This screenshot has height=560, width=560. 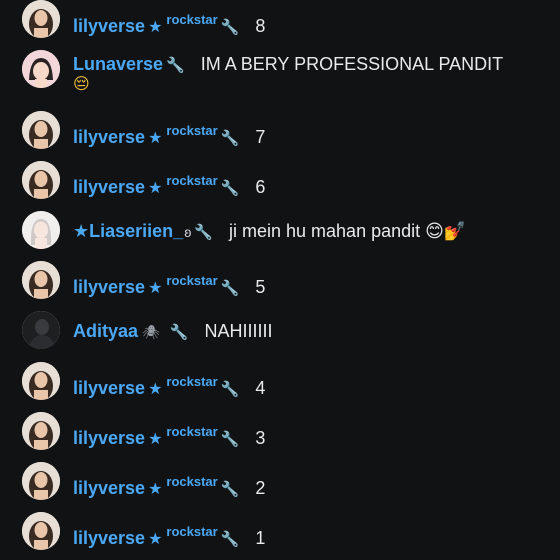 I want to click on message-text: 3, so click(x=260, y=438).